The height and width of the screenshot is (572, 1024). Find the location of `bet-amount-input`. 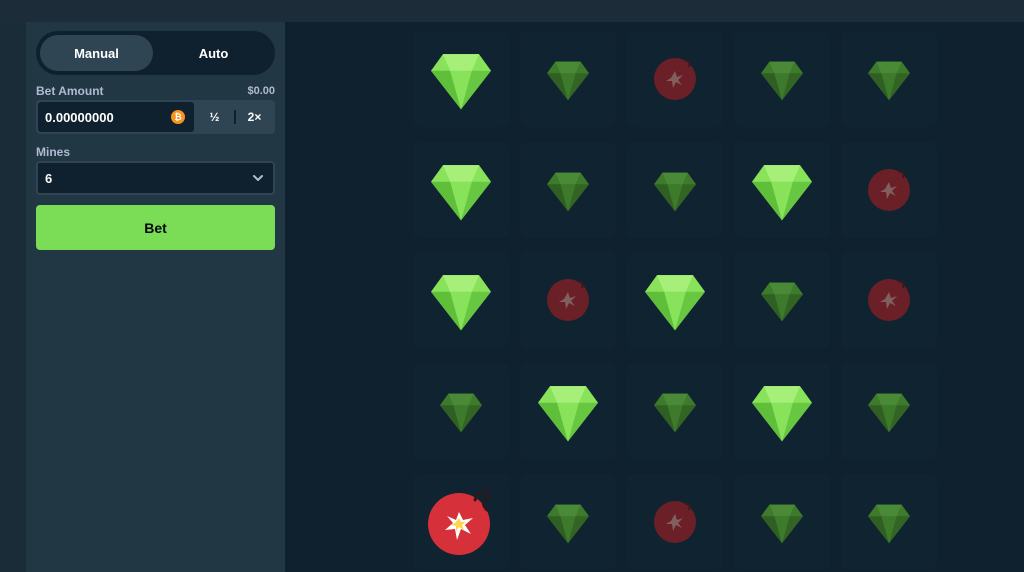

bet-amount-input is located at coordinates (106, 117).